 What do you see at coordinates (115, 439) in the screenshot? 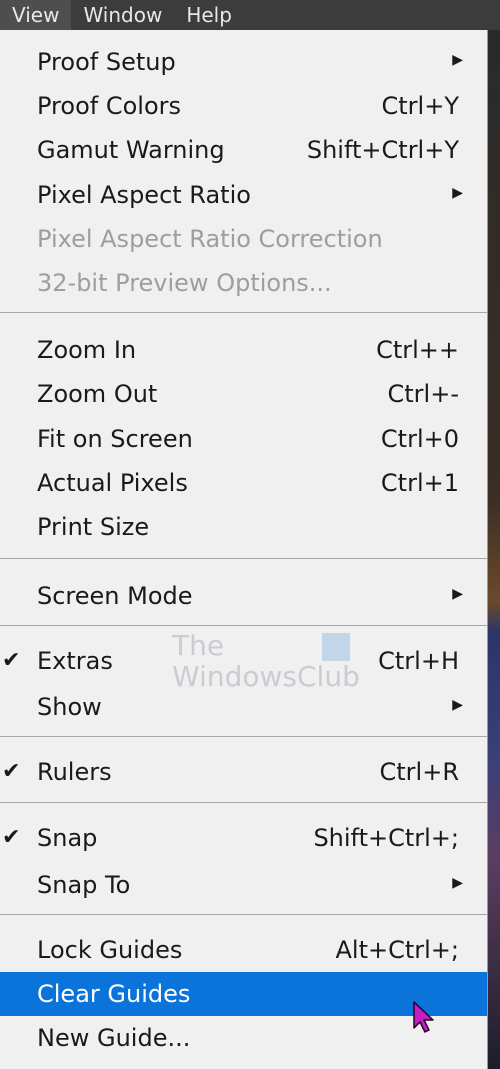
I see `menu-item-label: Fit on Screen` at bounding box center [115, 439].